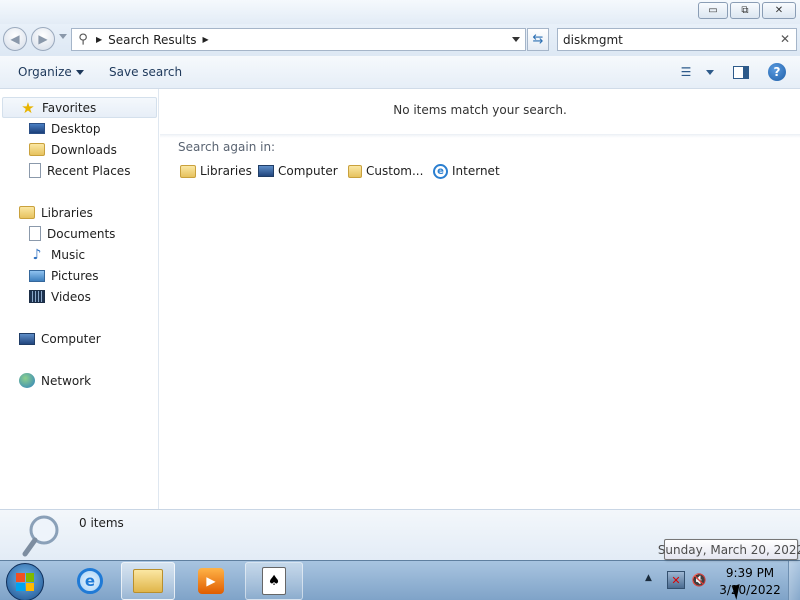 This screenshot has width=800, height=600. Describe the element at coordinates (699, 580) in the screenshot. I see `volume-muted-icon: 🔇` at that location.